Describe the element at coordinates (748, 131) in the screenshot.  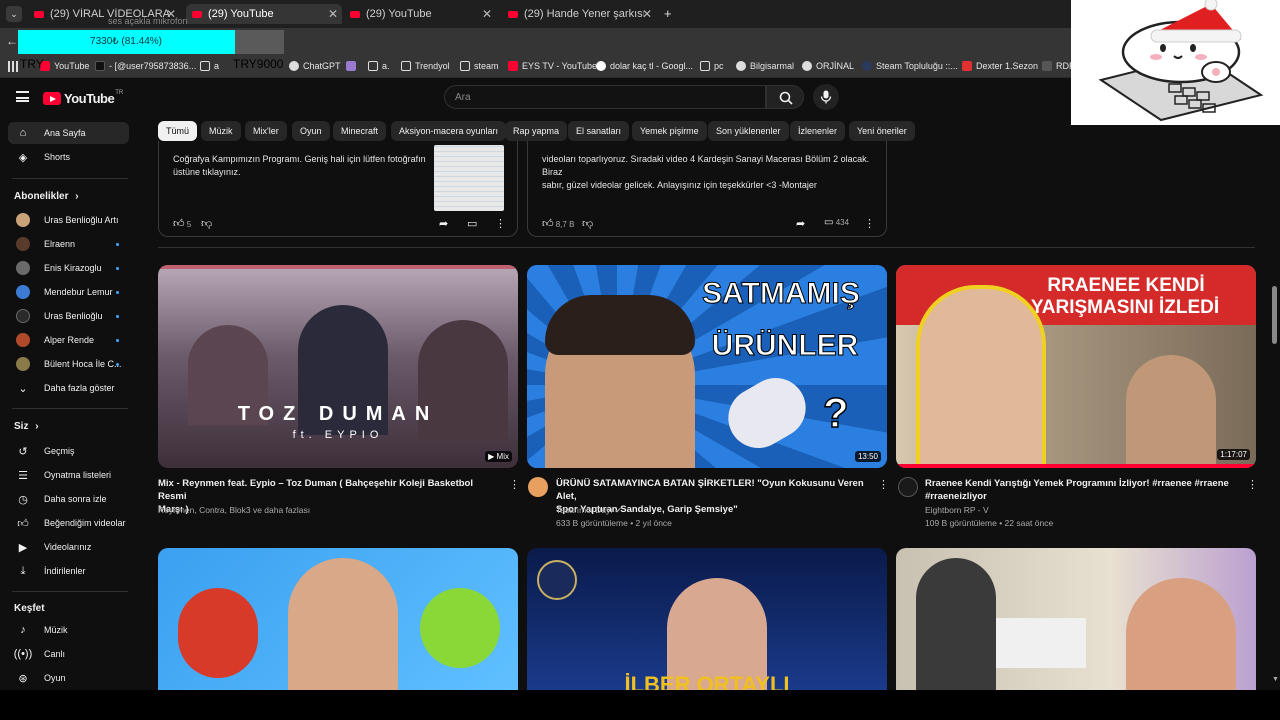
I see `chip: Son yüklenenler` at that location.